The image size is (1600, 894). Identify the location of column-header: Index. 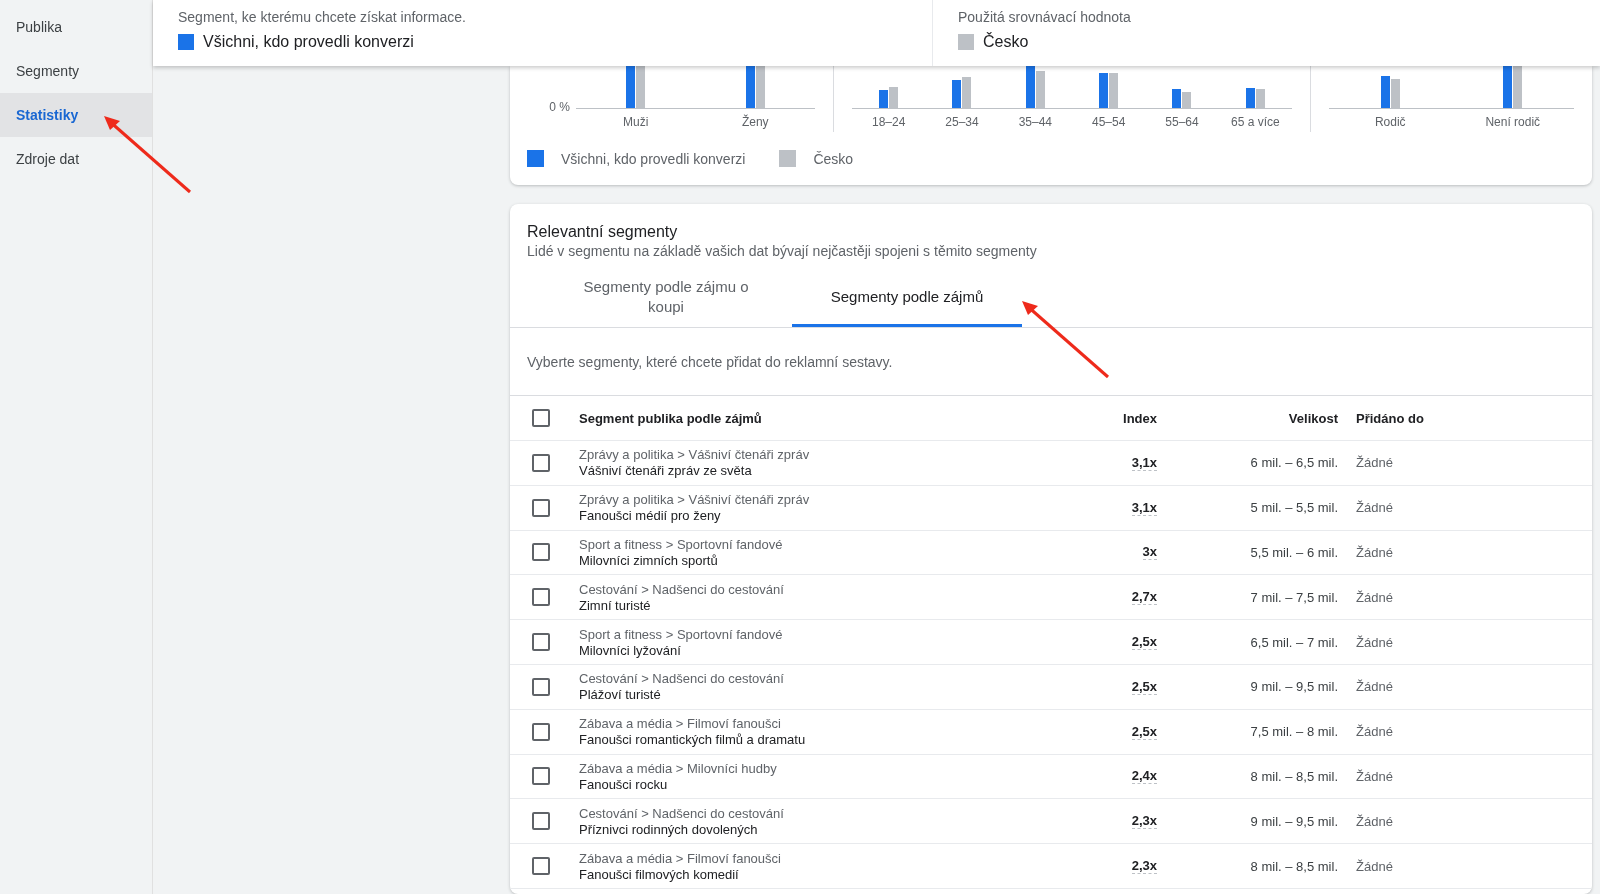
(1139, 418).